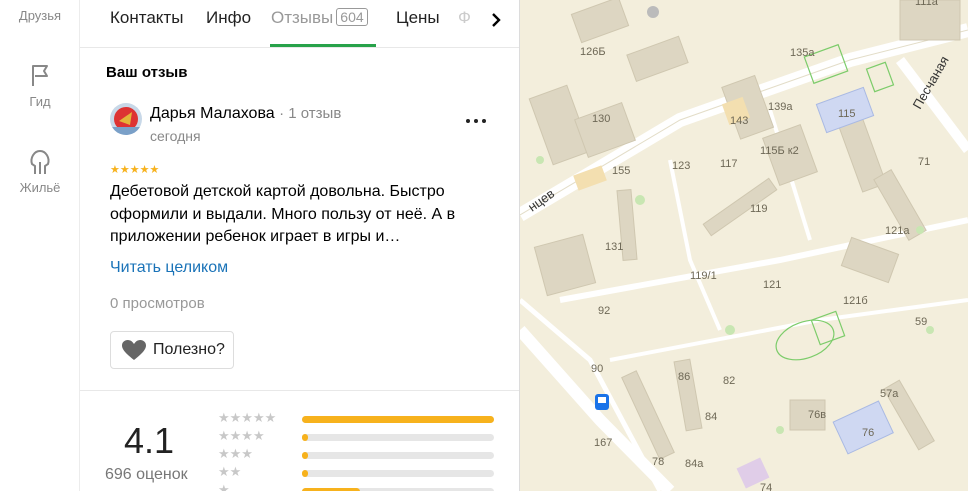  Describe the element at coordinates (729, 164) in the screenshot. I see `house-number-label: 117` at that location.